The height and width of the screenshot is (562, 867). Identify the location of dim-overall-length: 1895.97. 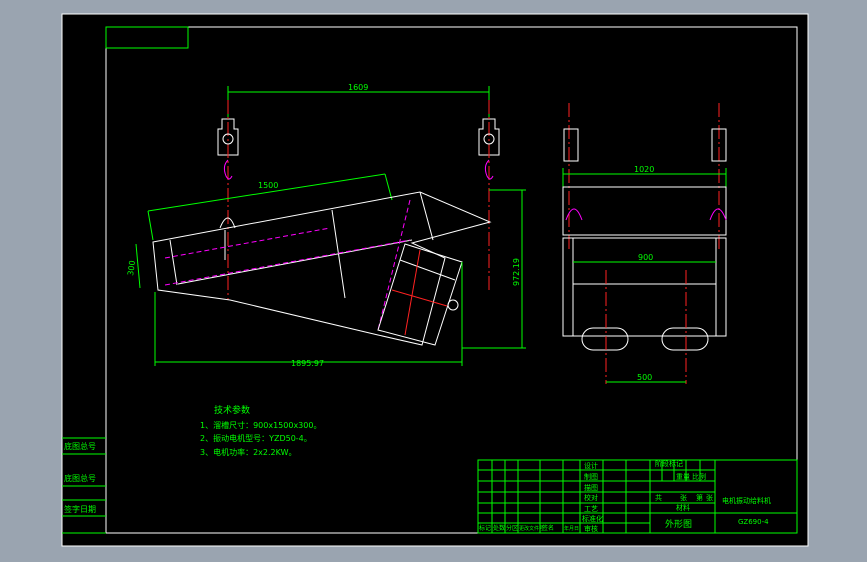
(307, 363).